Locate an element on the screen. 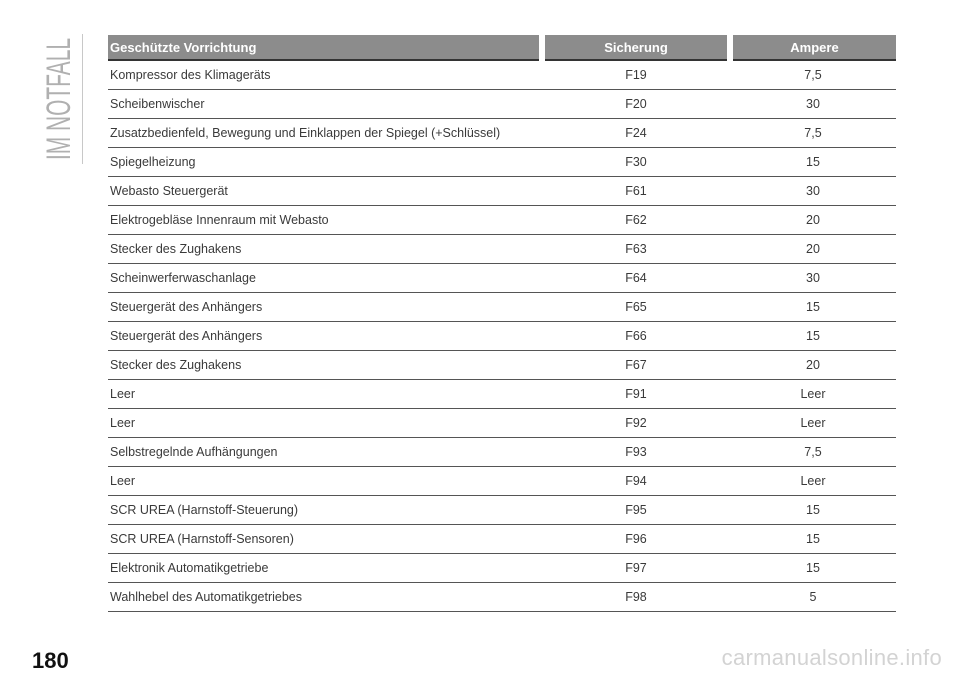  cell-fuse: F61 is located at coordinates (636, 191).